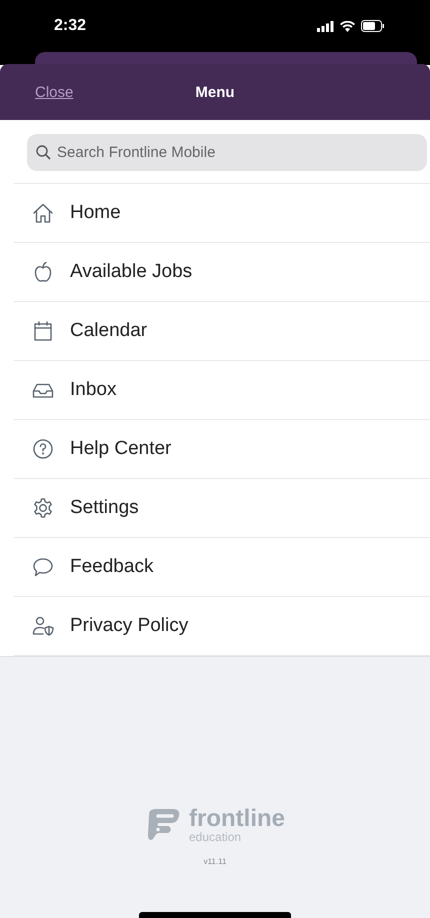  Describe the element at coordinates (237, 819) in the screenshot. I see `brand-name: frontline` at that location.